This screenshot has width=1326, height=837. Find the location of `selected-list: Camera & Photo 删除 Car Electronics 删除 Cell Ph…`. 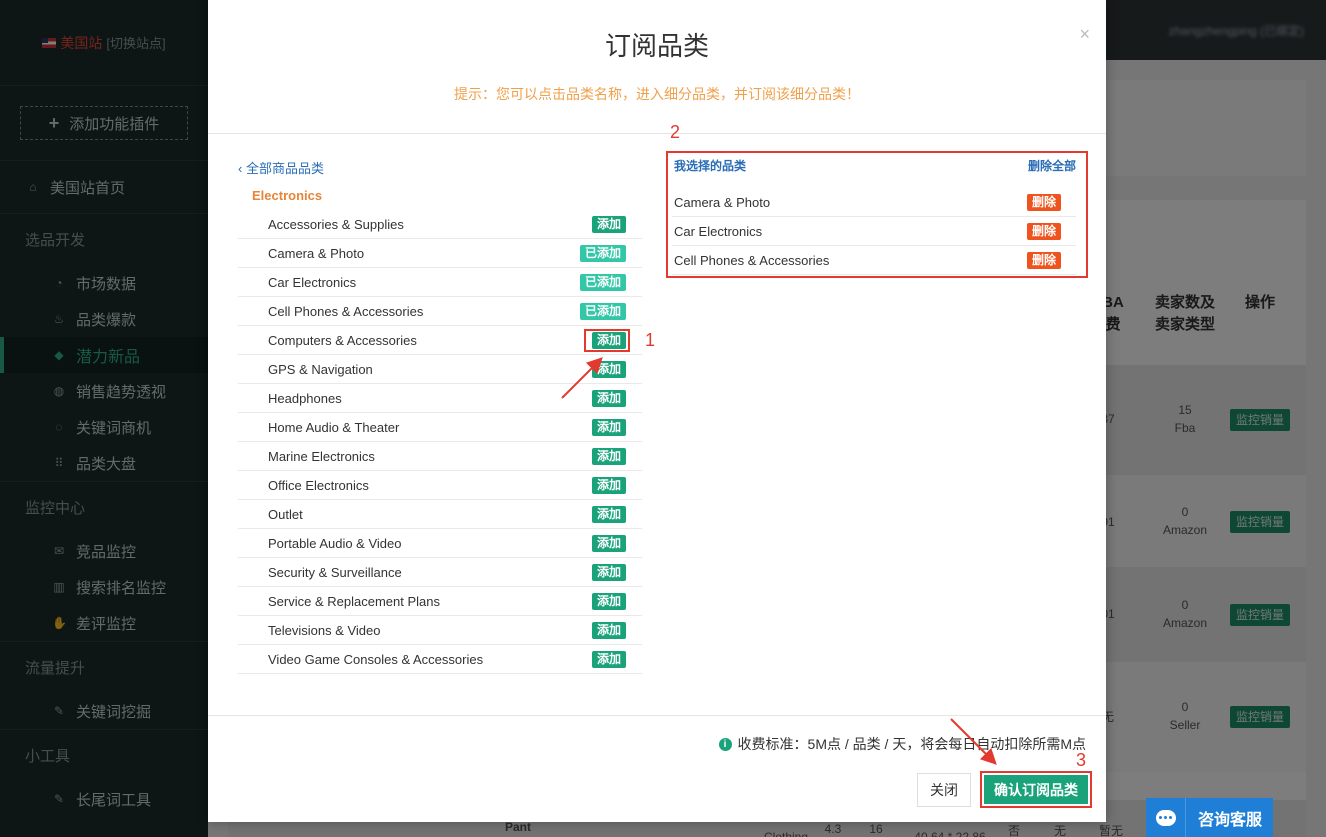

selected-list: Camera & Photo 删除 Car Electronics 删除 Cell Ph… is located at coordinates (874, 231).